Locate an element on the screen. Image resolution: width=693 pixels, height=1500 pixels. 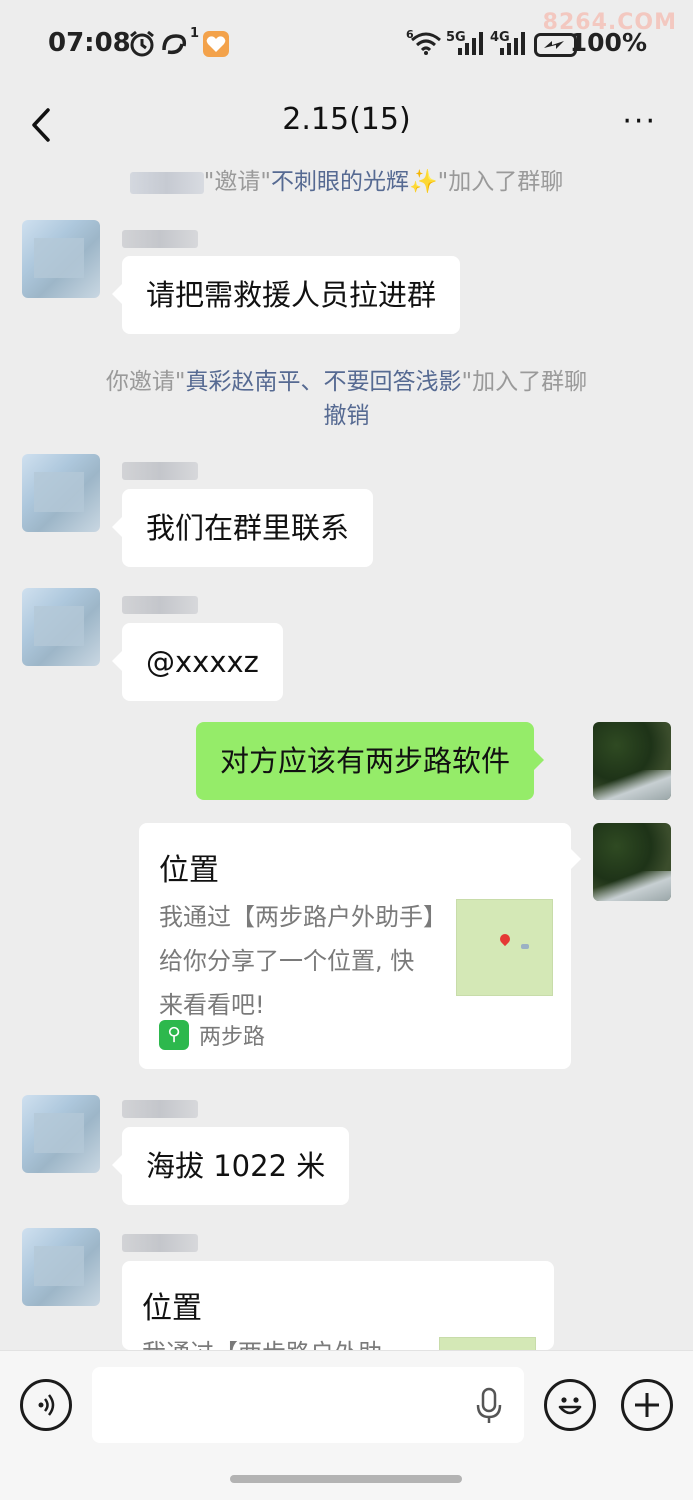
input-bar is located at coordinates (346, 1425).